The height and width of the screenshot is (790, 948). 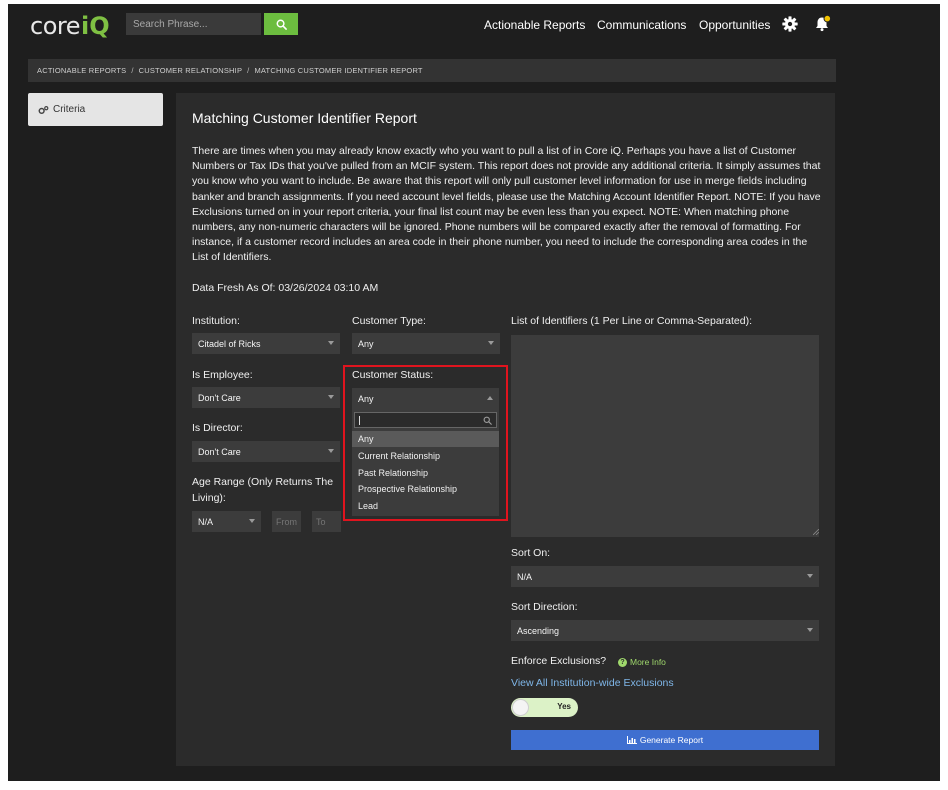 I want to click on nav-communications: Communications, so click(x=641, y=25).